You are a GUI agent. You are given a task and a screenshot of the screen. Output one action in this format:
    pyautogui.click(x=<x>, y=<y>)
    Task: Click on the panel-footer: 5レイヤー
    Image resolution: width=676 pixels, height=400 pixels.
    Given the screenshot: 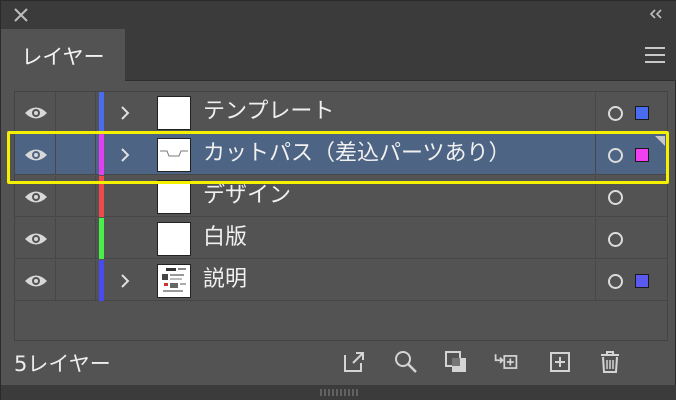 What is the action you would take?
    pyautogui.click(x=338, y=362)
    